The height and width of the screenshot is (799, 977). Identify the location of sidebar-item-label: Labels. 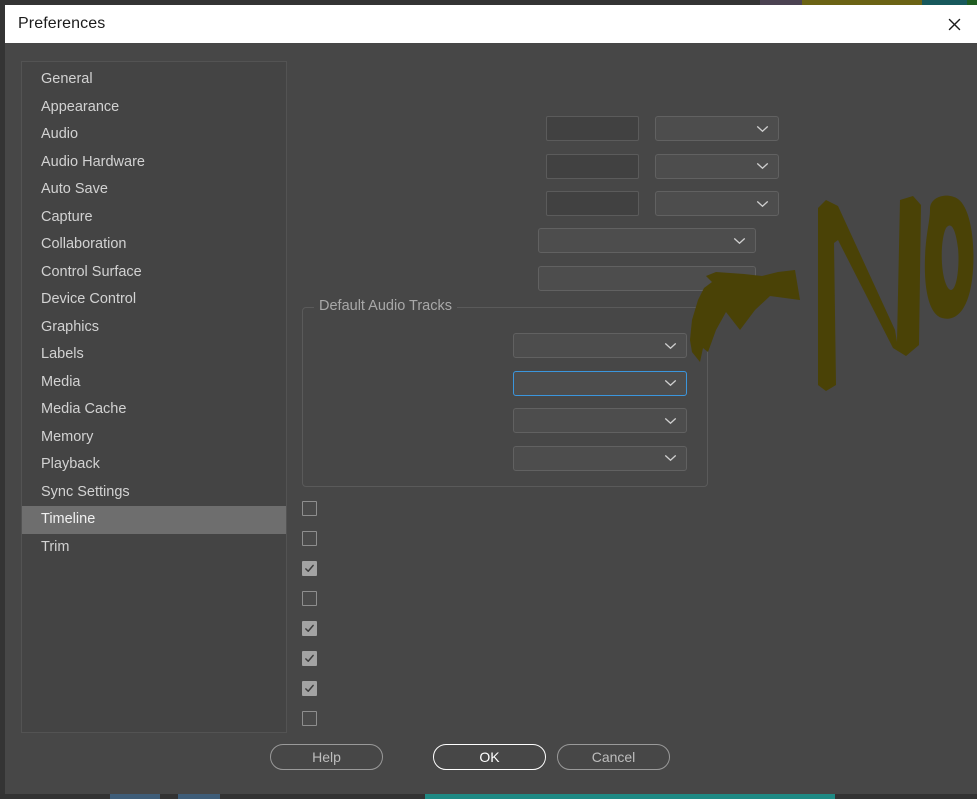
(62, 354).